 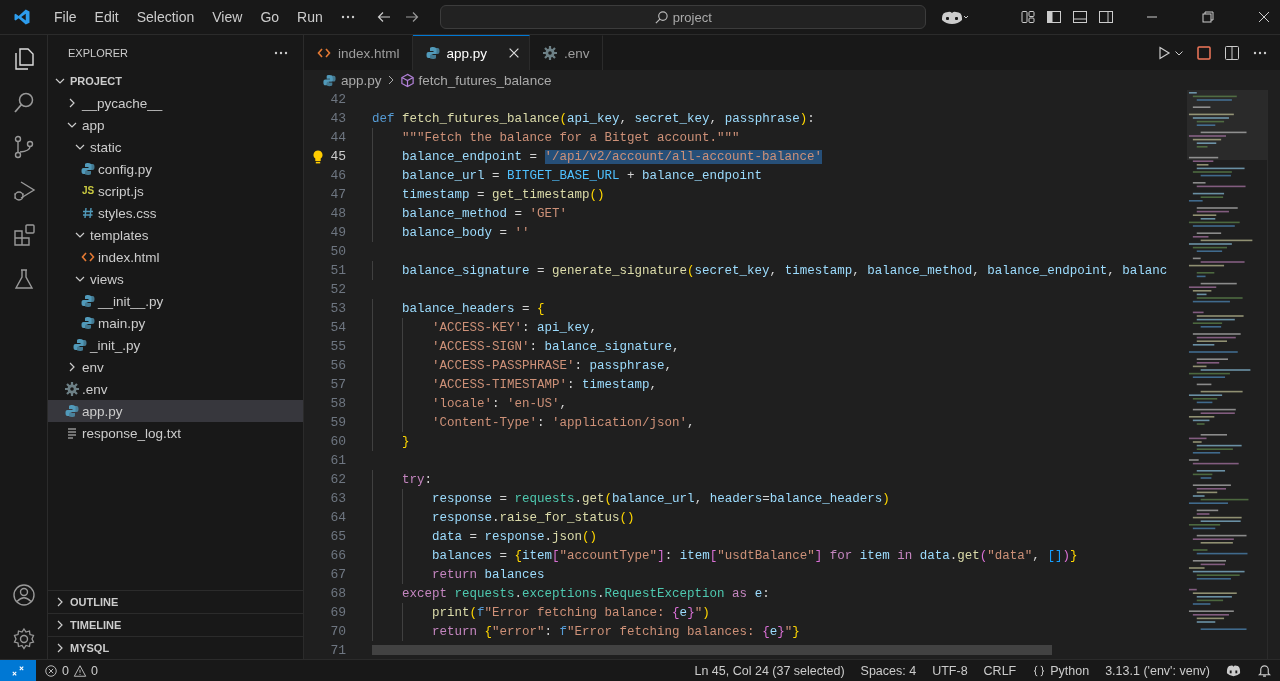 What do you see at coordinates (754, 555) in the screenshot?
I see `code-line: balances = {item["accountType"]: item["usdtBalance"] for item in data.get("data", [])}` at bounding box center [754, 555].